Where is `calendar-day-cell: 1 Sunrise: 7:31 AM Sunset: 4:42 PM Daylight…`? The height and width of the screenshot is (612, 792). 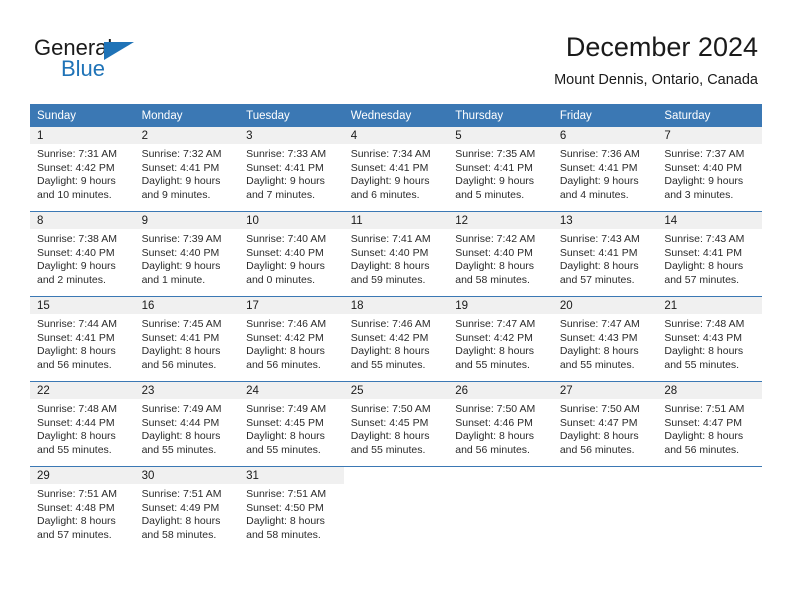
calendar-day-cell: 1 Sunrise: 7:31 AM Sunset: 4:42 PM Daylight… is located at coordinates (82, 169).